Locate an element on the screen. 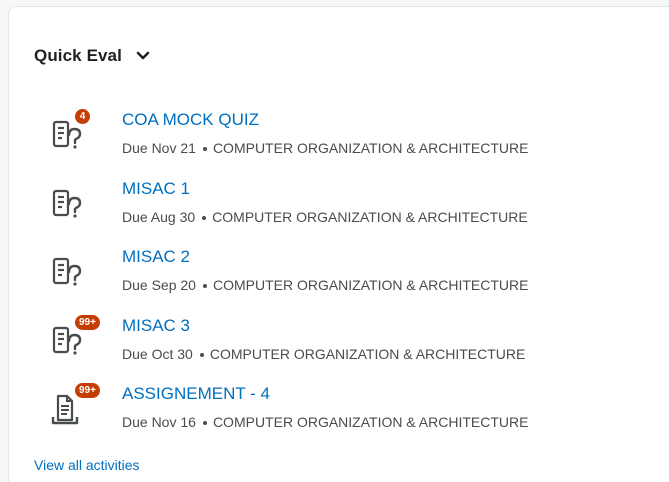  notification-badge: 4 is located at coordinates (82, 116).